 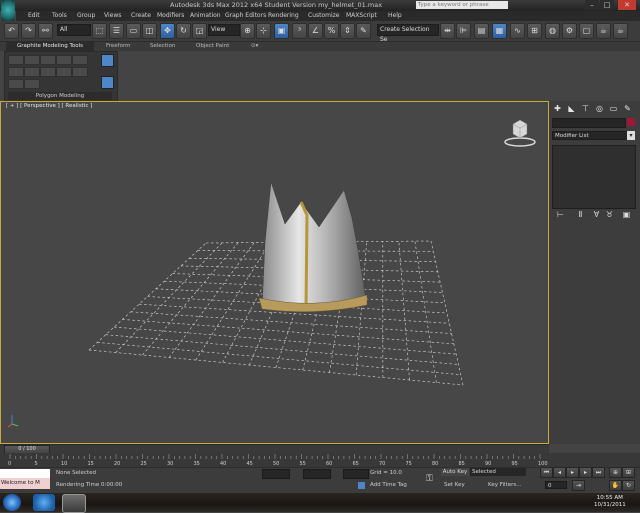 What do you see at coordinates (607, 5) in the screenshot?
I see `maximize-button: □` at bounding box center [607, 5].